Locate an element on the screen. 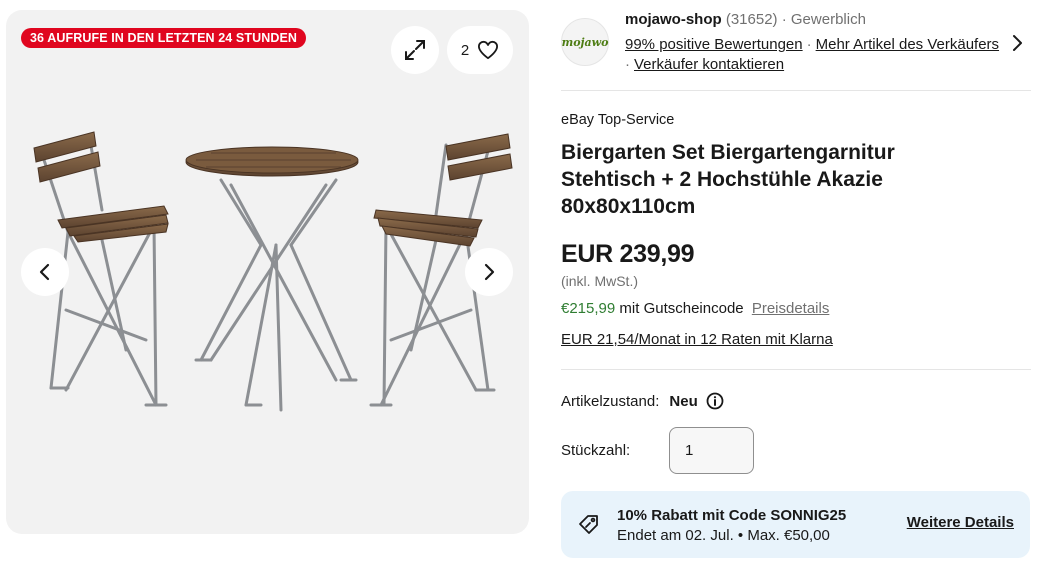 Image resolution: width=1053 pixels, height=567 pixels. coupon-price-line: €215,99 mit Gutscheincode Preisdetails is located at coordinates (695, 308).